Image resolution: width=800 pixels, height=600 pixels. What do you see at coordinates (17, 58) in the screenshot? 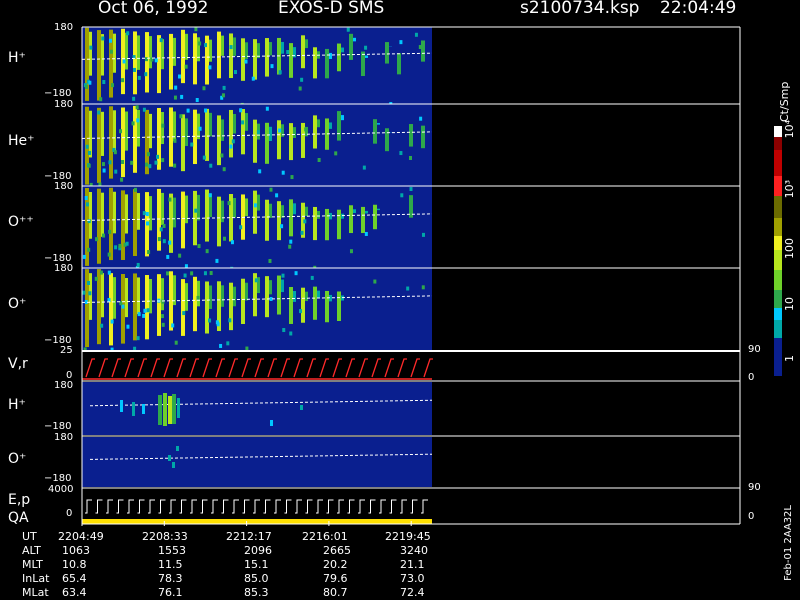
I see `panel-label-h-plus: H⁺` at bounding box center [17, 58].